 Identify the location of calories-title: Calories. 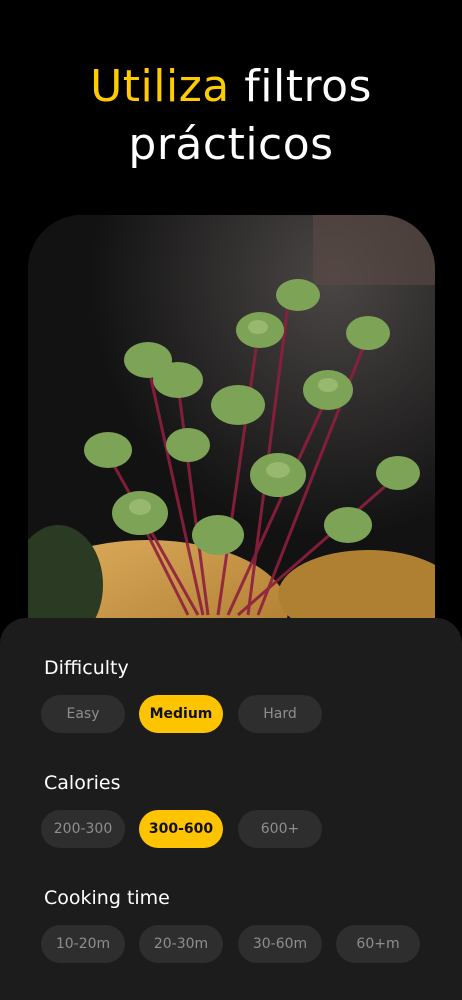
(82, 783).